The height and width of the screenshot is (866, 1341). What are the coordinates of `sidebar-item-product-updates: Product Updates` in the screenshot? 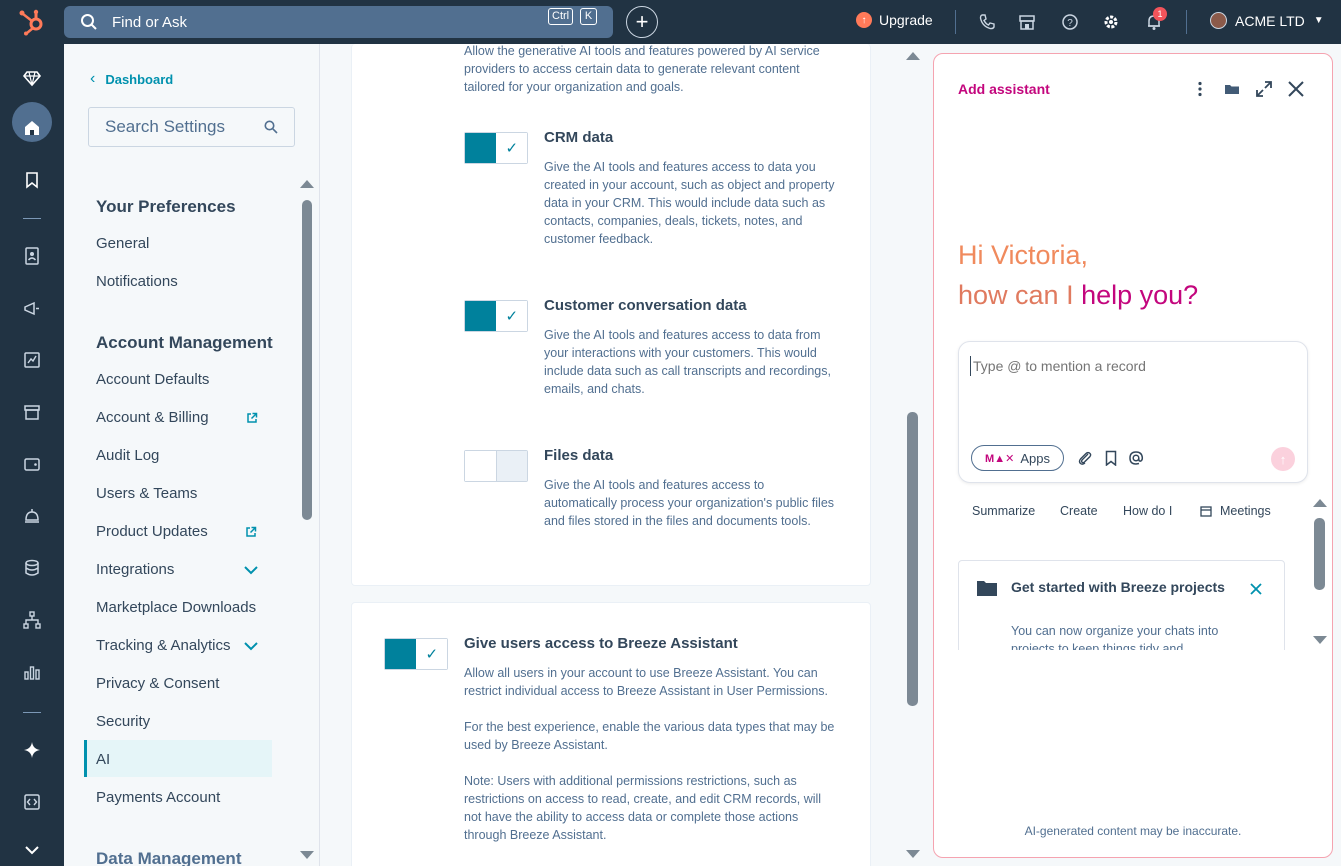 It's located at (176, 531).